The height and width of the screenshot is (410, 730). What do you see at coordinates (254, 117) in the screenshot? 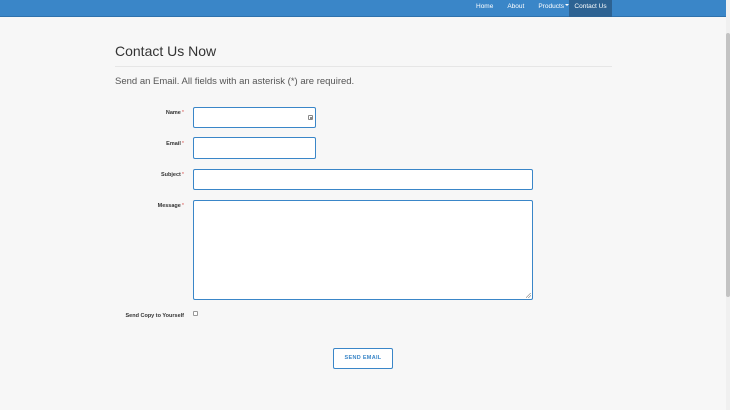
I see `name-field` at bounding box center [254, 117].